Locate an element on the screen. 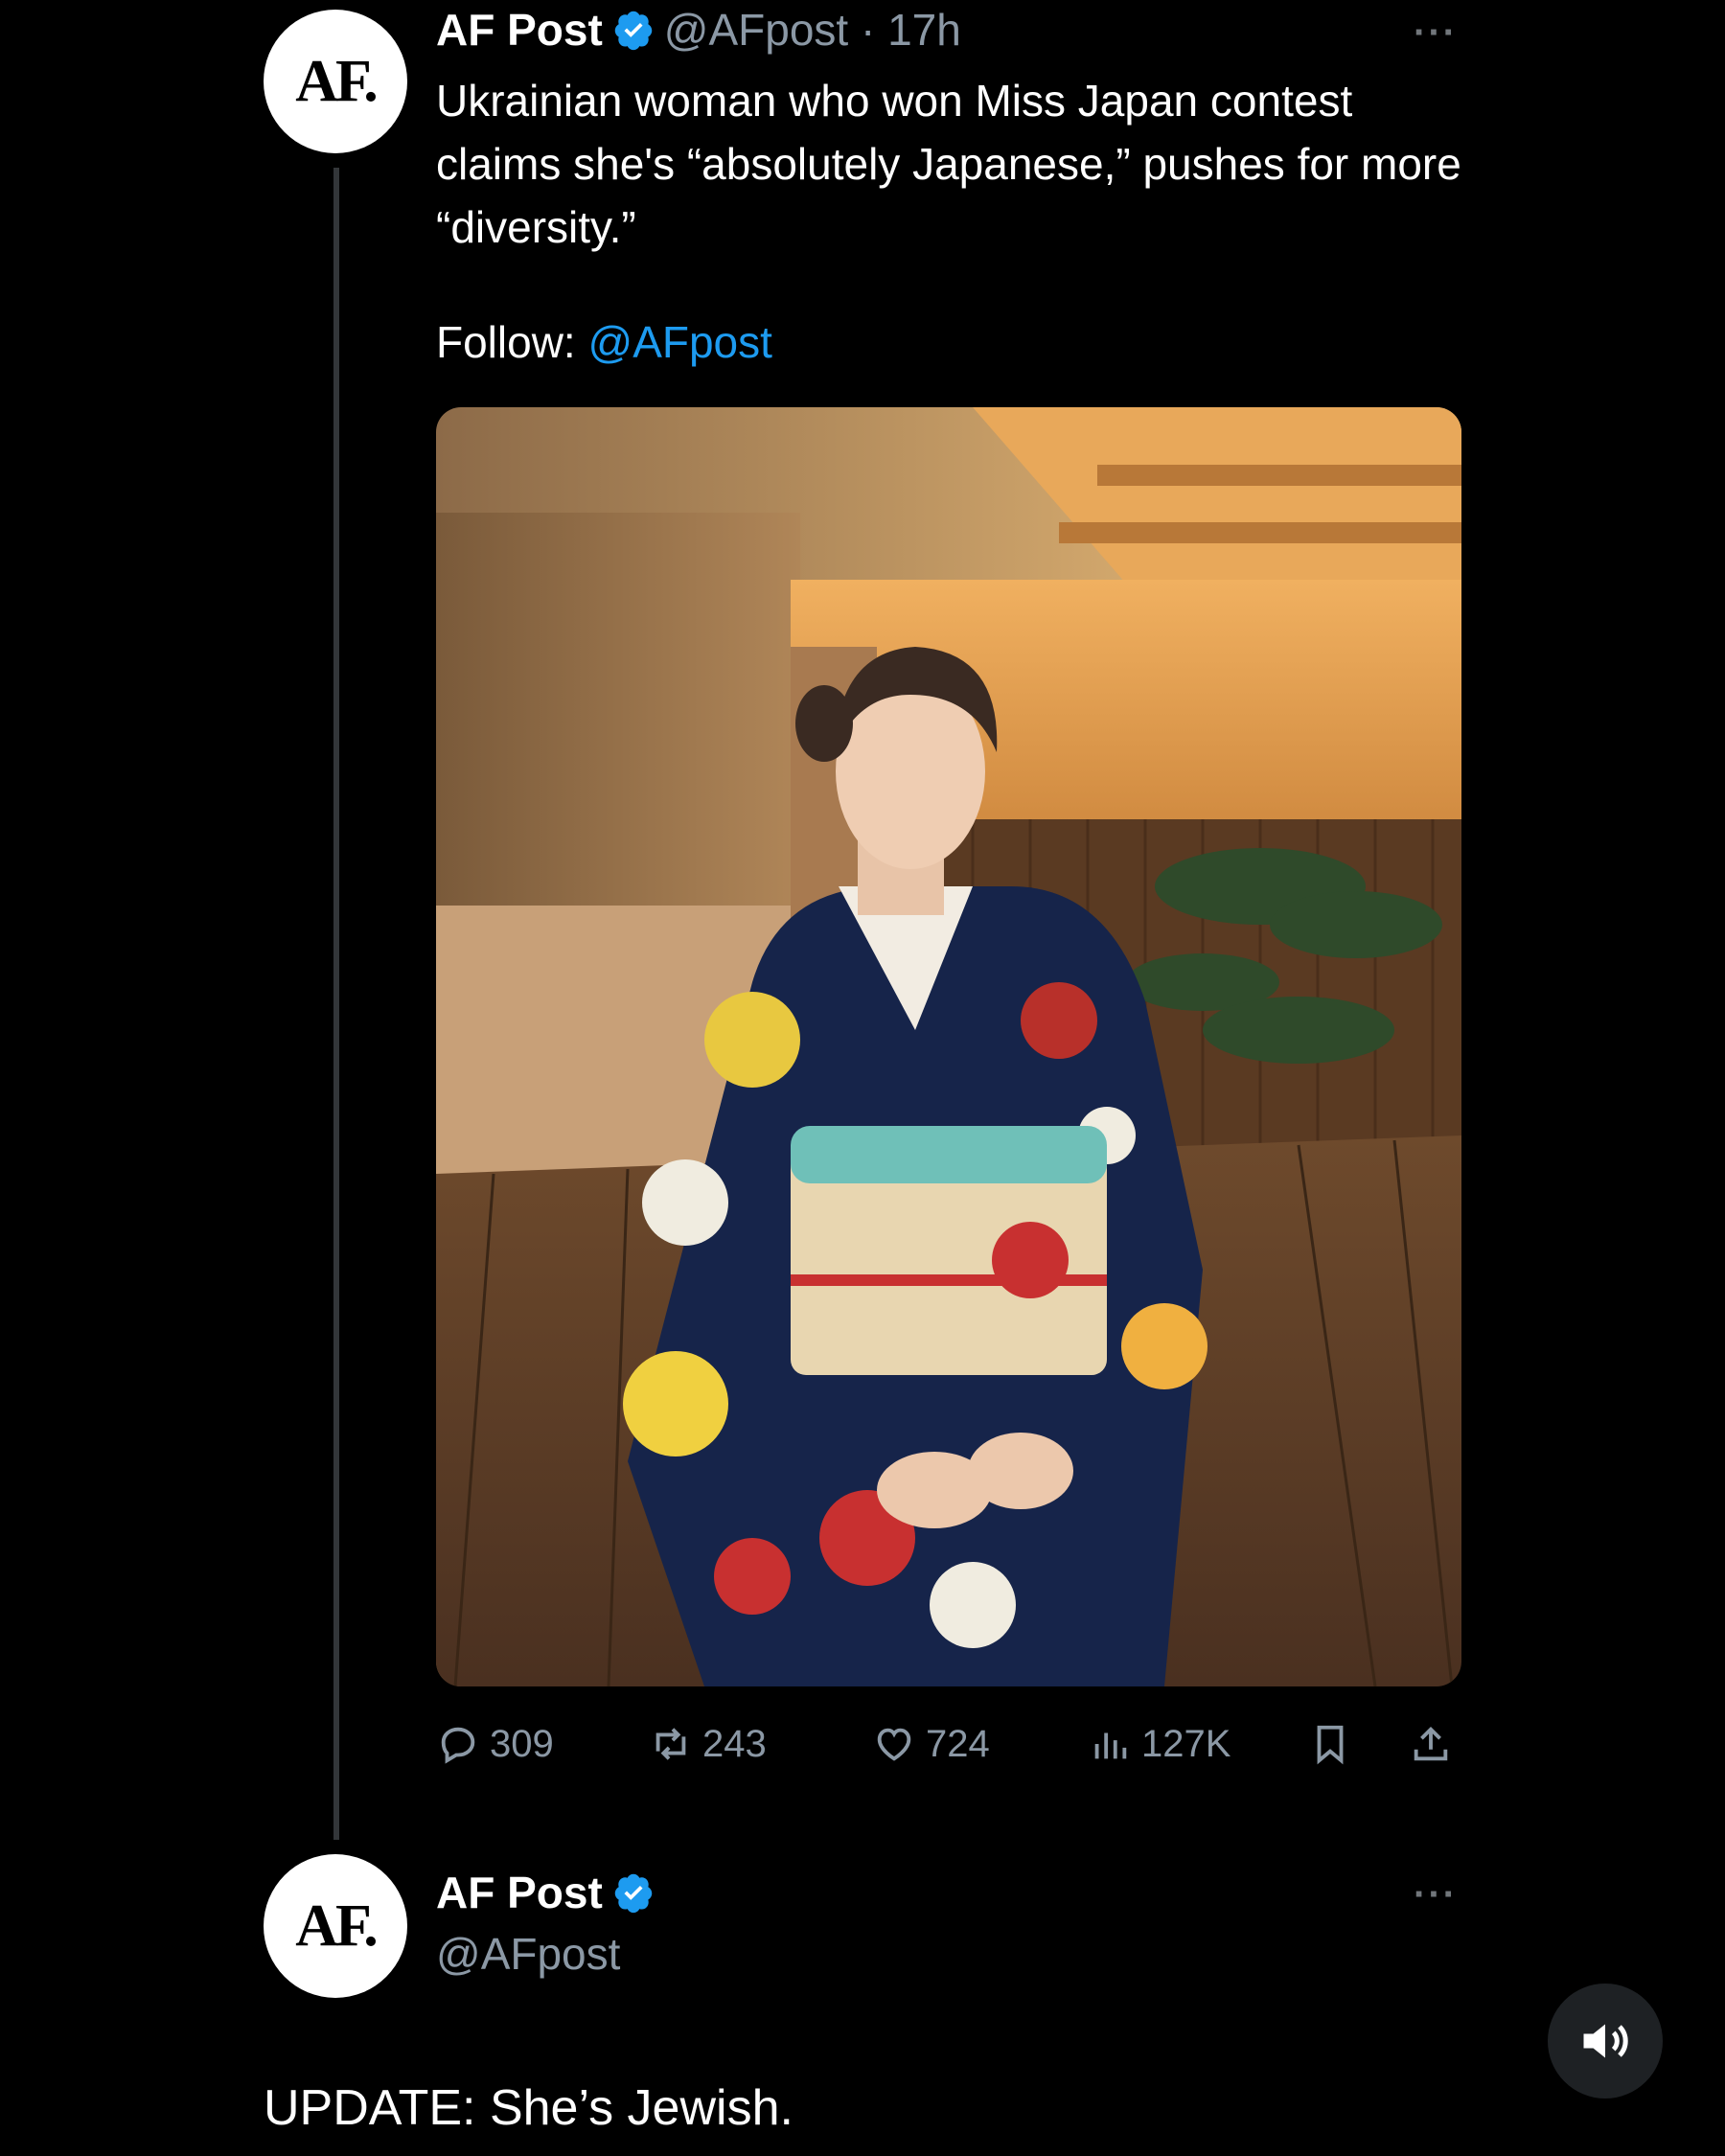 Image resolution: width=1725 pixels, height=2156 pixels. reply-icon is located at coordinates (458, 1745).